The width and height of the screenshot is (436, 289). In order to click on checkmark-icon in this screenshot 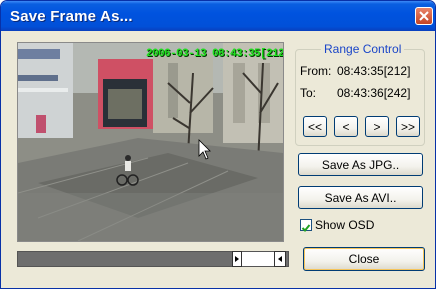, I will do `click(306, 228)`.